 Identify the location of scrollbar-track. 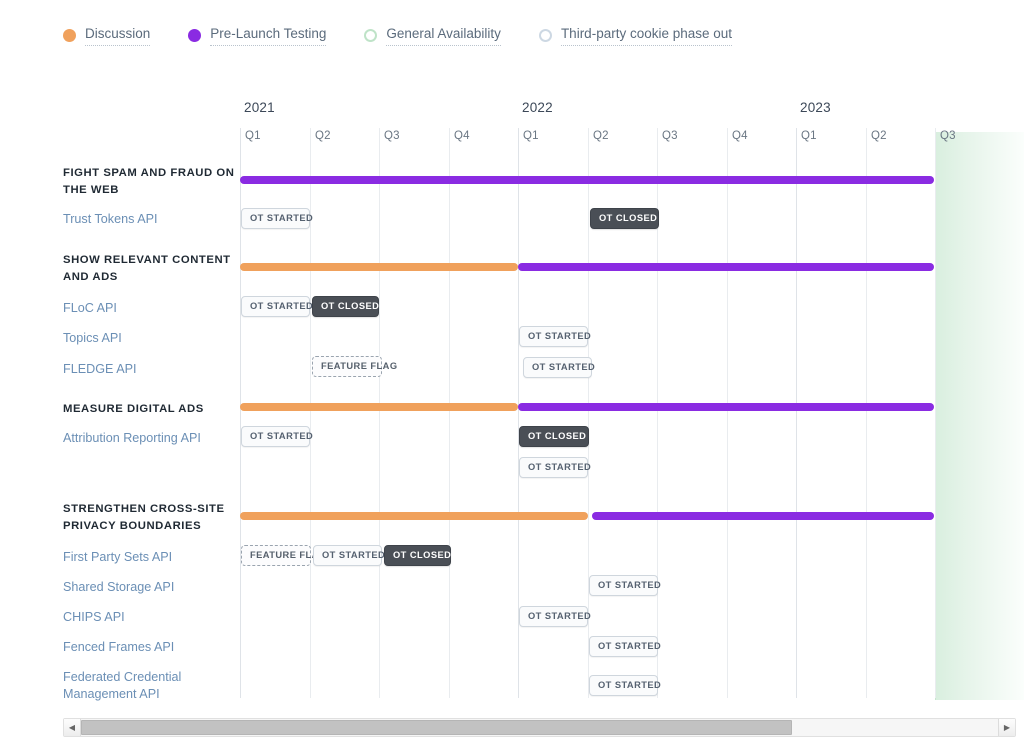
(539, 727).